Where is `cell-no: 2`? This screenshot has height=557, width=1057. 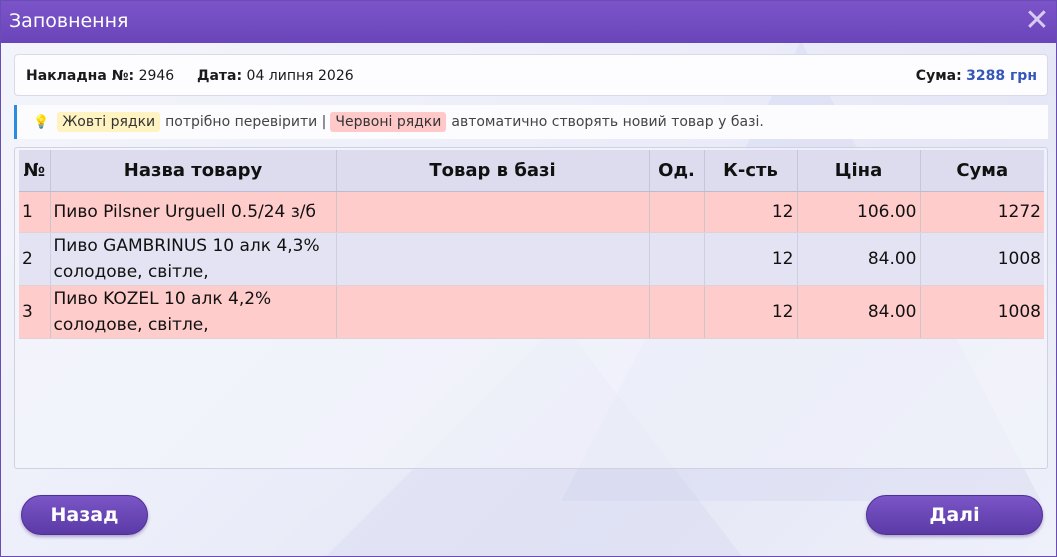 cell-no: 2 is located at coordinates (35, 259).